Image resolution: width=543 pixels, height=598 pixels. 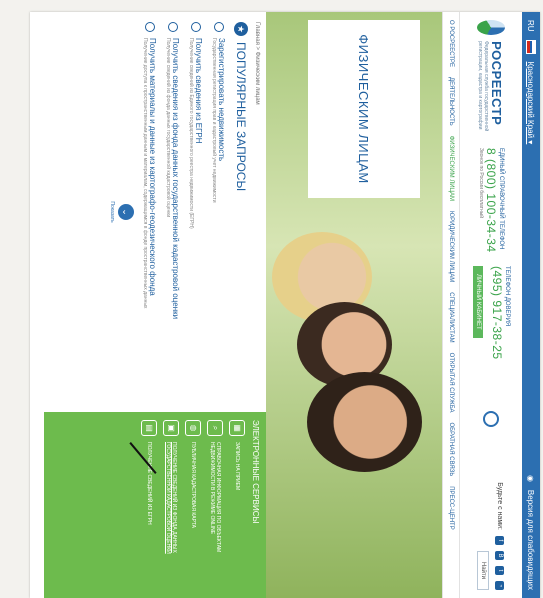 What do you see at coordinates (171, 428) in the screenshot?
I see `picture-icon: ▣` at bounding box center [171, 428].